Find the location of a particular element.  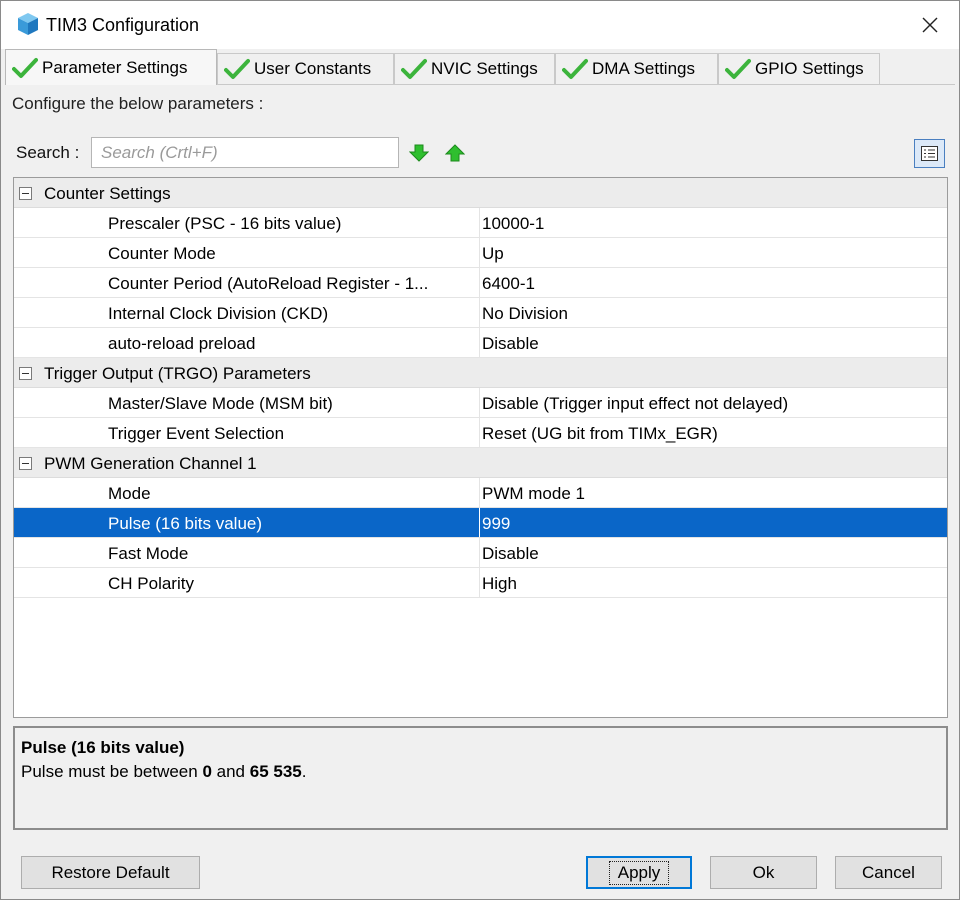

cube-icon is located at coordinates (28, 24).